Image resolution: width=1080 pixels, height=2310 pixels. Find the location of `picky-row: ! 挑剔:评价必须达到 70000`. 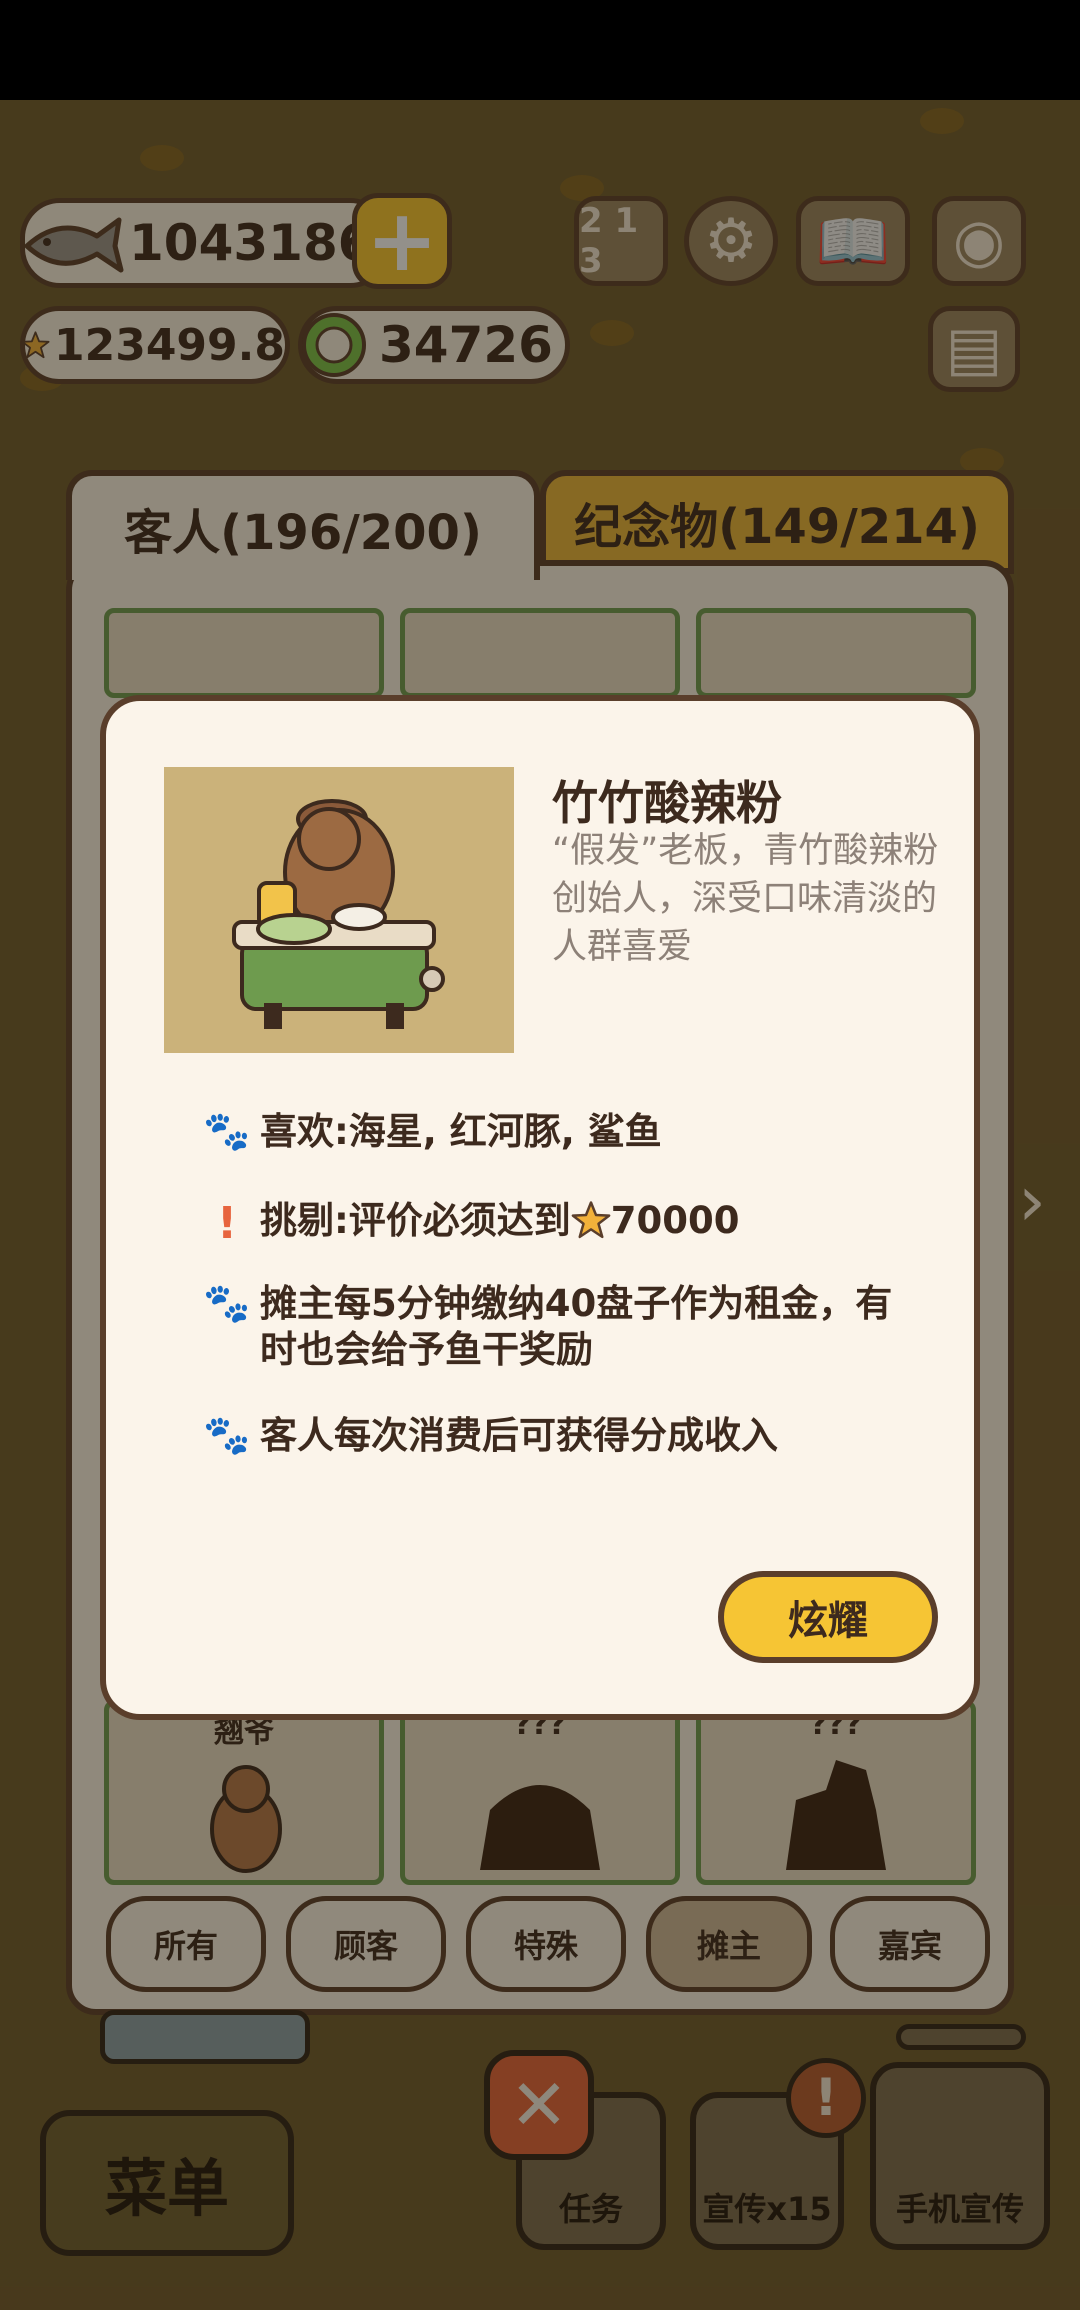

picky-row: ! 挑剔:评价必须达到 70000 is located at coordinates (467, 1223).